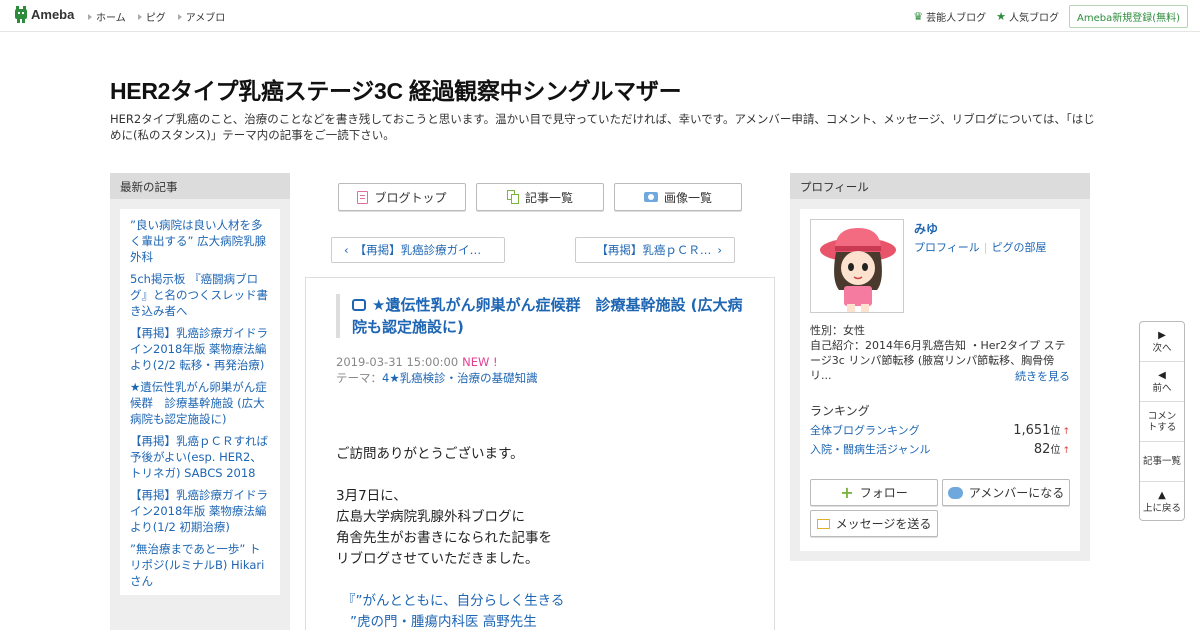  Describe the element at coordinates (955, 492) in the screenshot. I see `speech-bubble-icon` at that location.